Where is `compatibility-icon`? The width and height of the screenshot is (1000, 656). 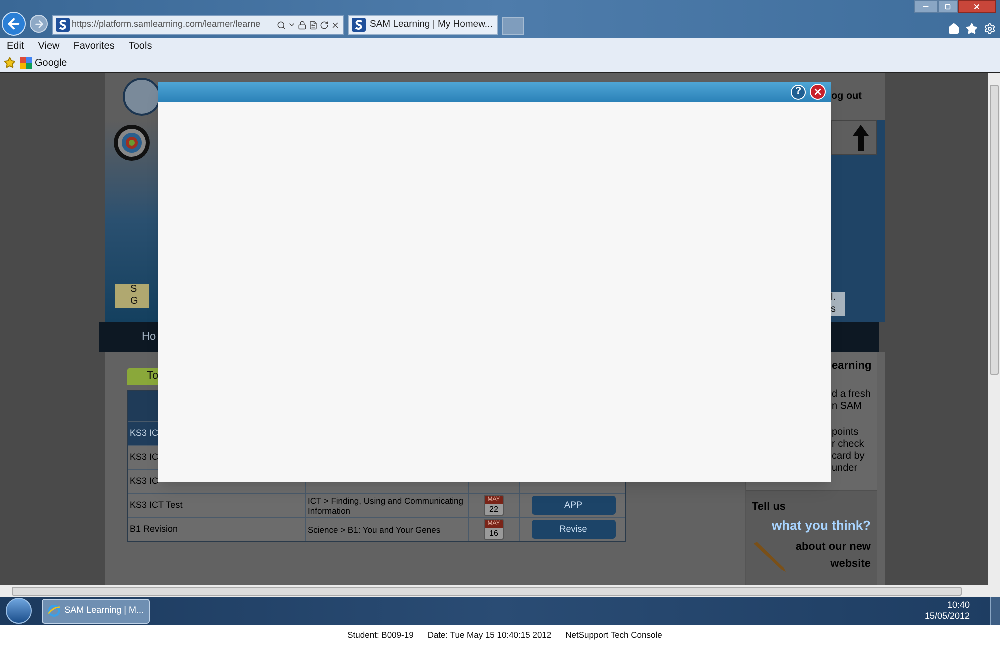
compatibility-icon is located at coordinates (313, 25).